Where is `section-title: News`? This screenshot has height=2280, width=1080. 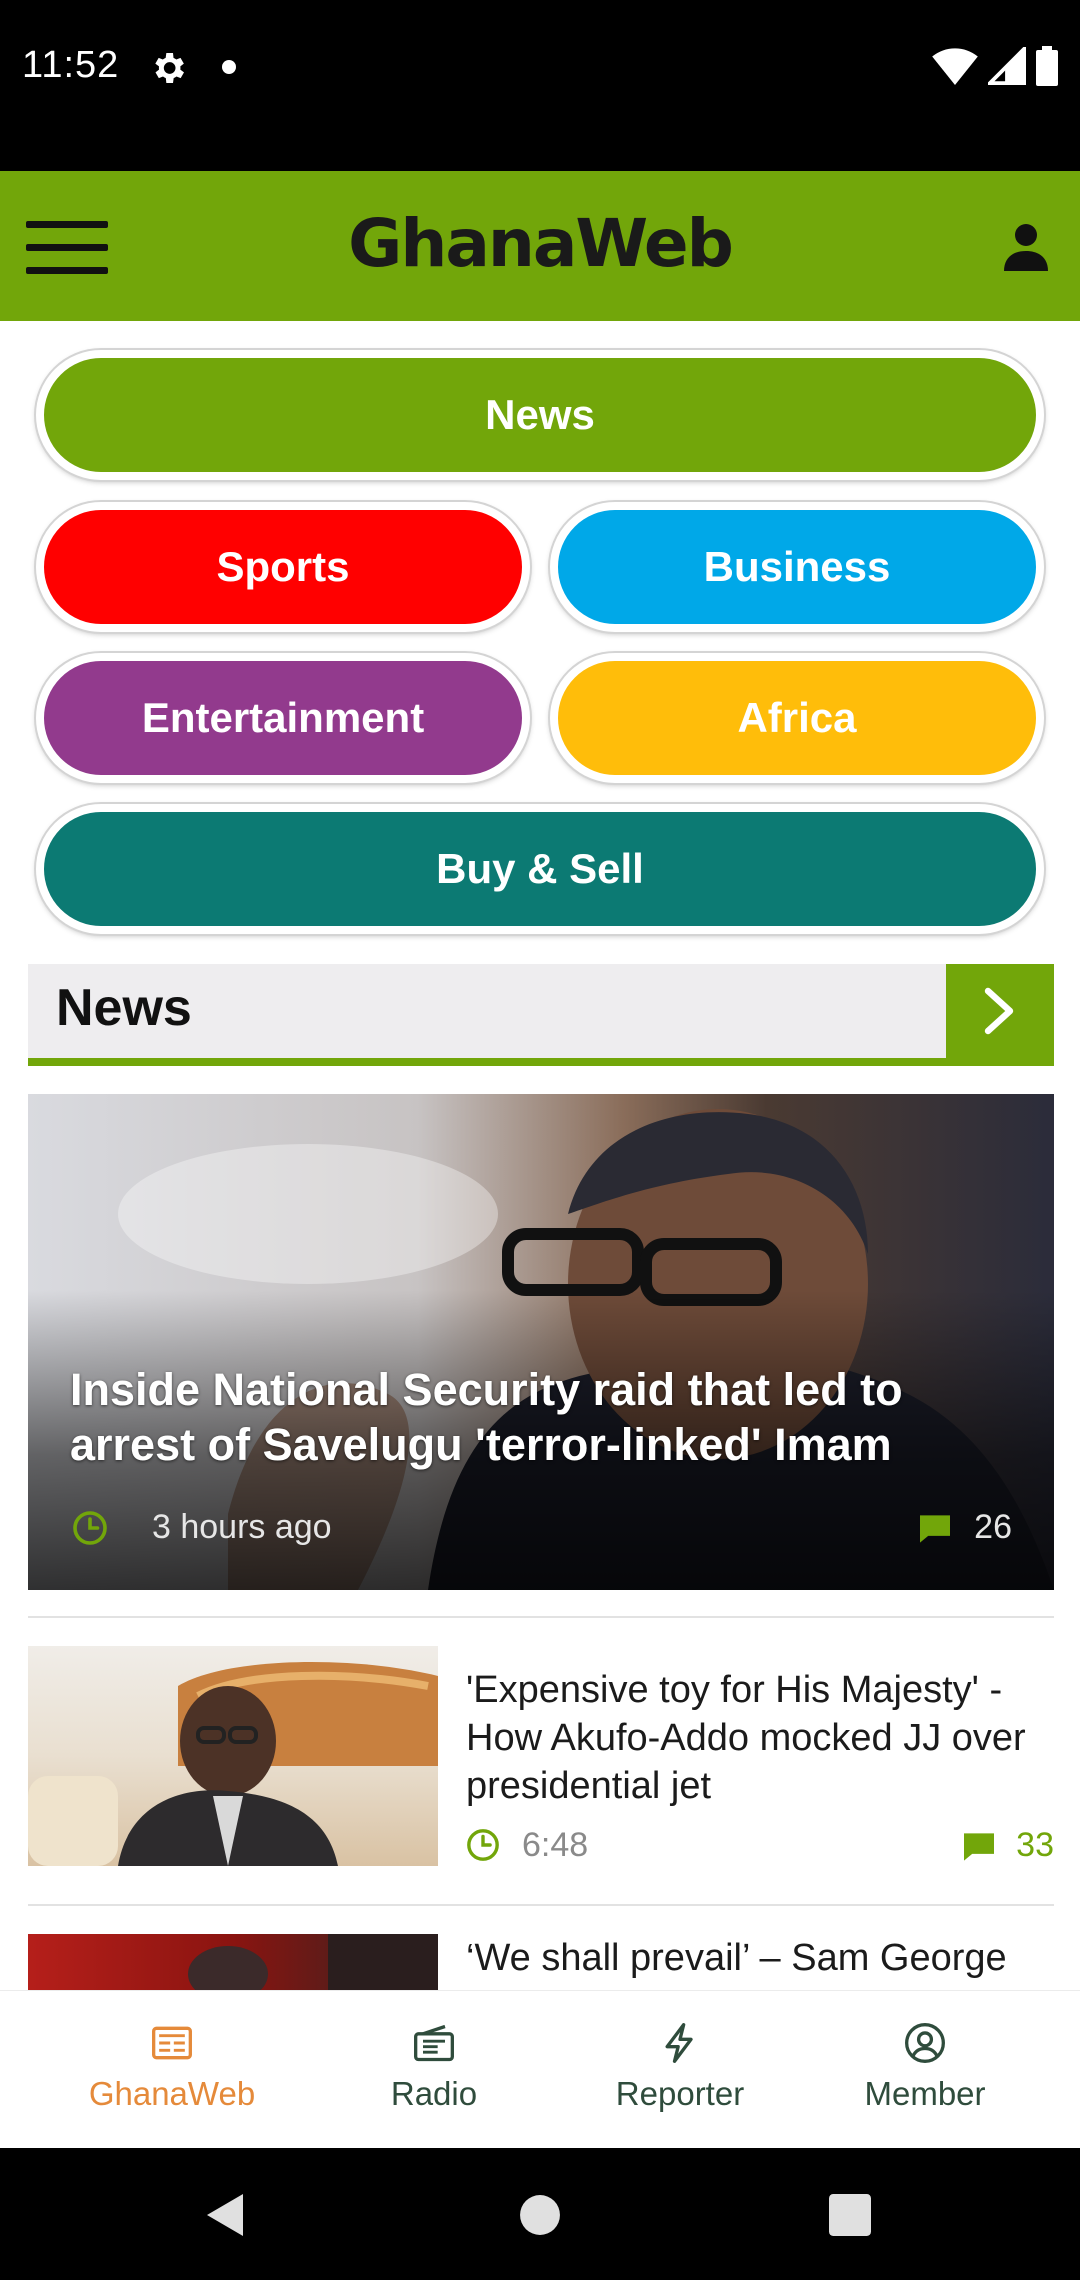
section-title: News is located at coordinates (124, 1008).